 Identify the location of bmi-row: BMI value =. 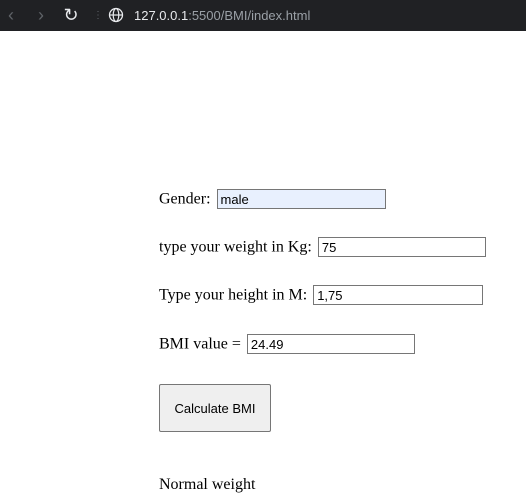
(287, 344).